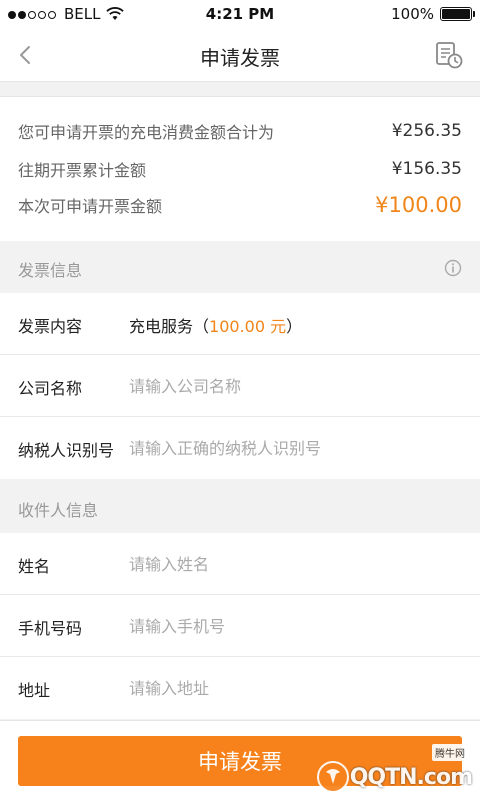 The image size is (480, 800). Describe the element at coordinates (426, 169) in the screenshot. I see `summary-value: ¥156.35` at that location.